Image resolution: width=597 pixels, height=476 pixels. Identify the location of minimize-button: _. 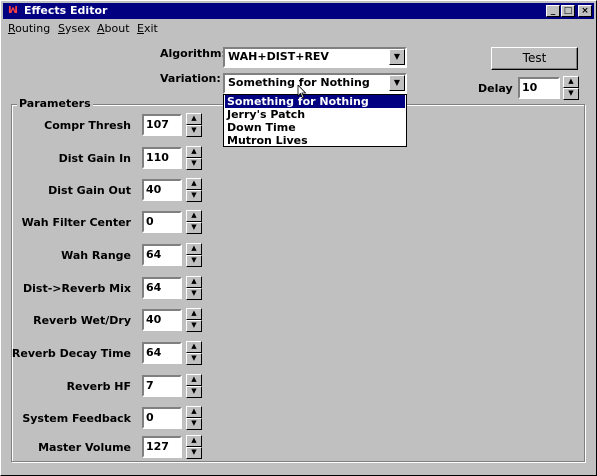
(553, 11).